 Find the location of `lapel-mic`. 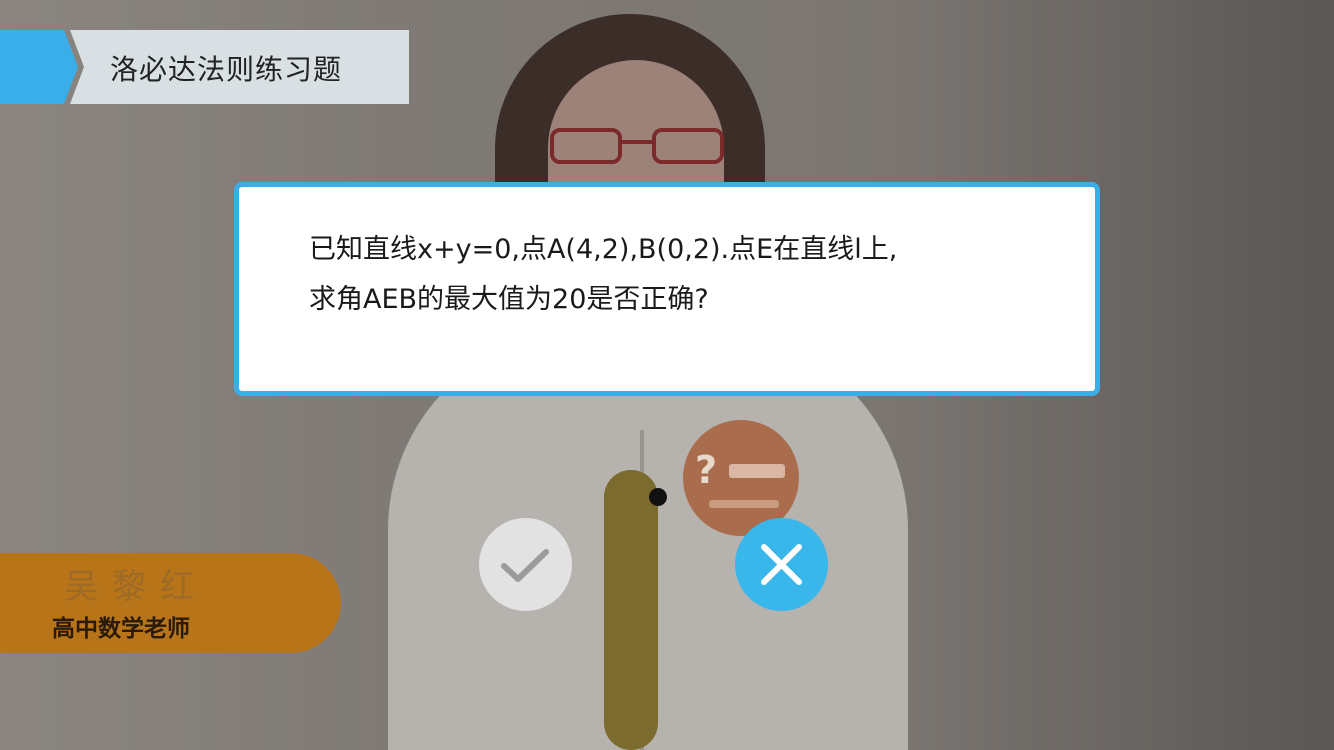

lapel-mic is located at coordinates (658, 497).